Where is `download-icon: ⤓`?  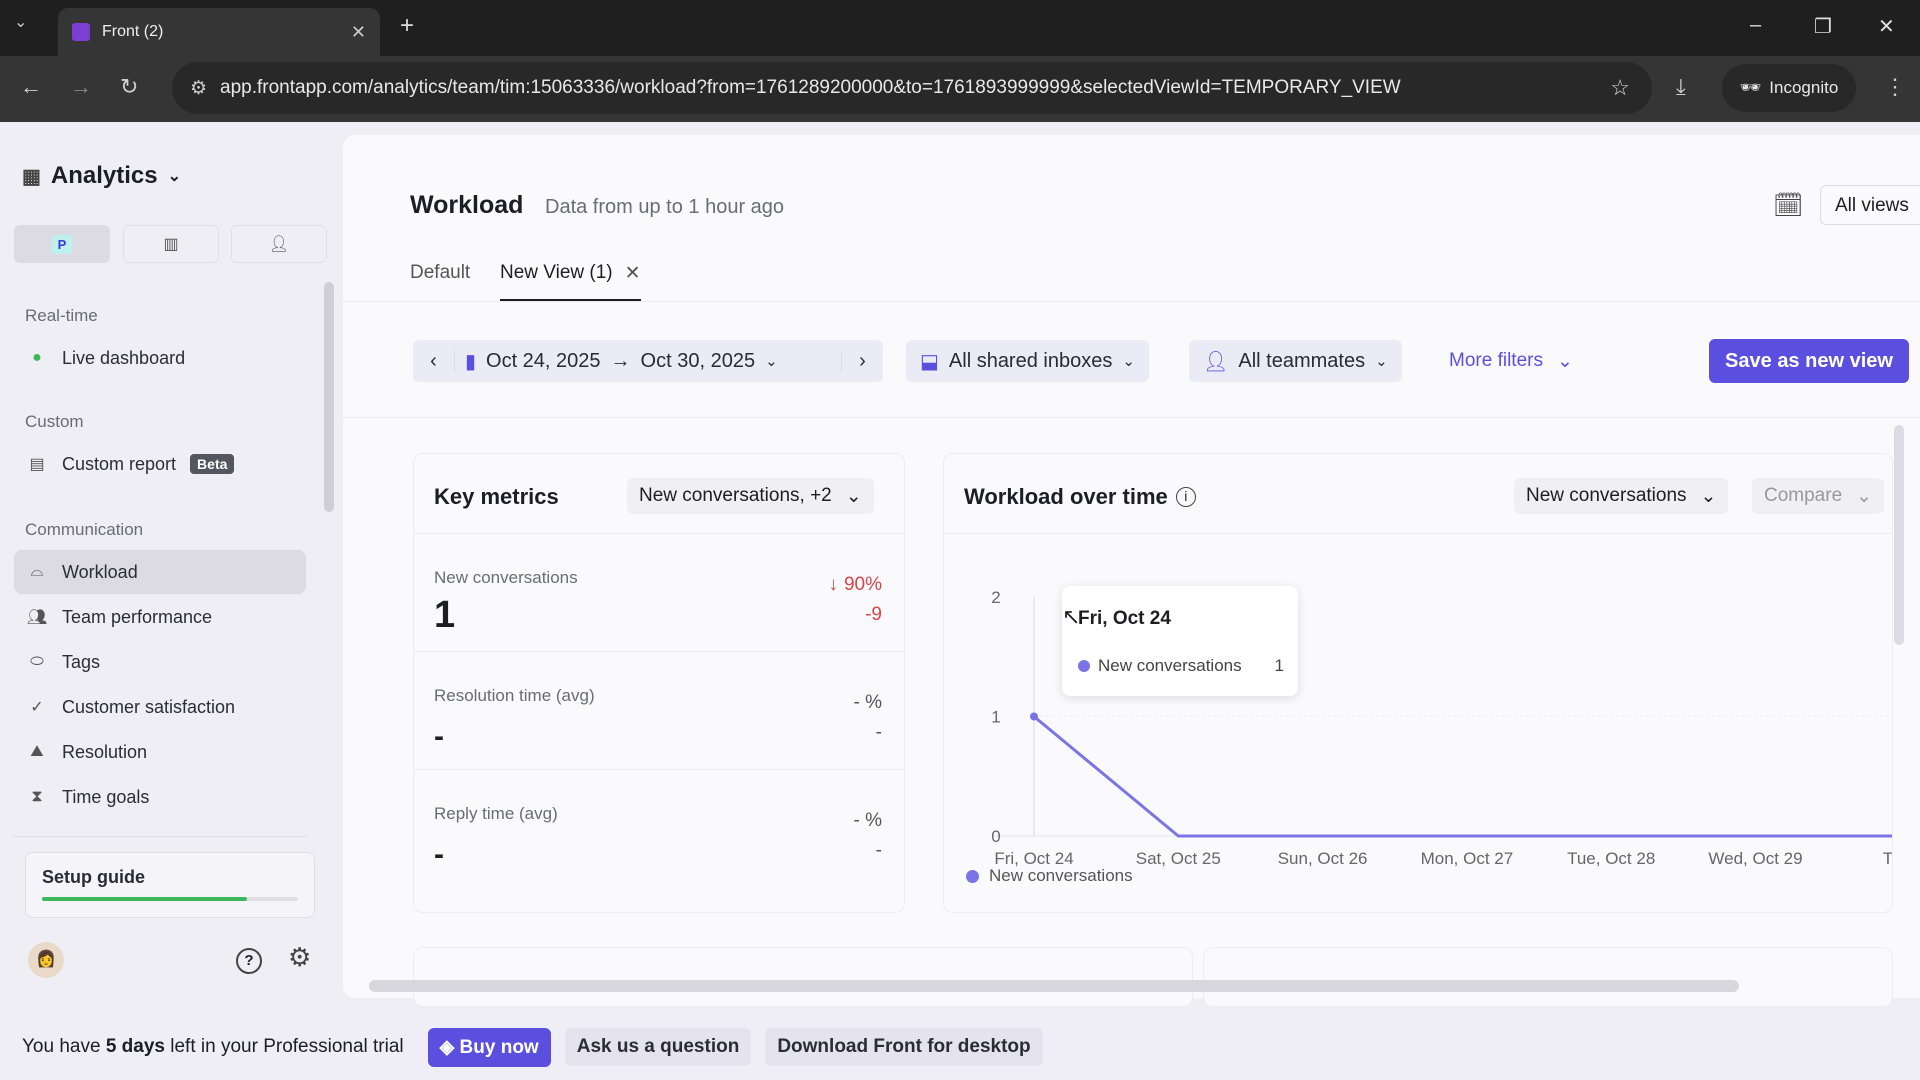 download-icon: ⤓ is located at coordinates (1681, 87).